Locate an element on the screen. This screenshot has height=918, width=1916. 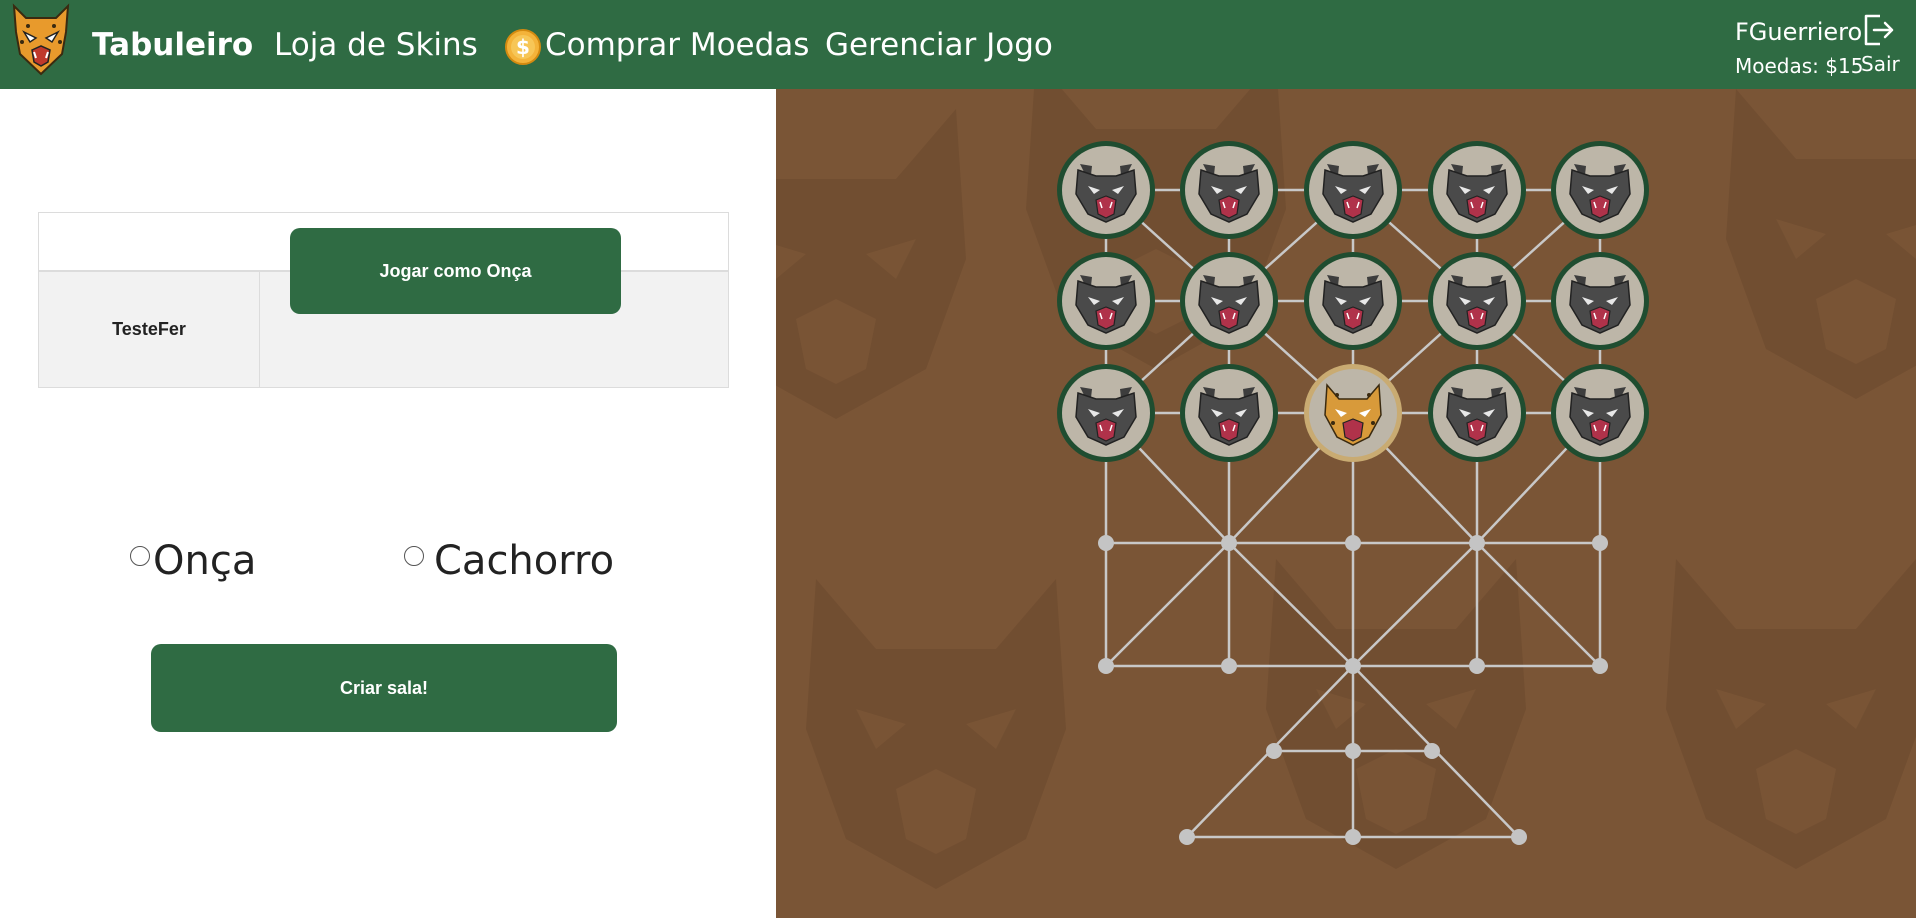
radio-option-cachorro: Cachorro is located at coordinates (509, 561).